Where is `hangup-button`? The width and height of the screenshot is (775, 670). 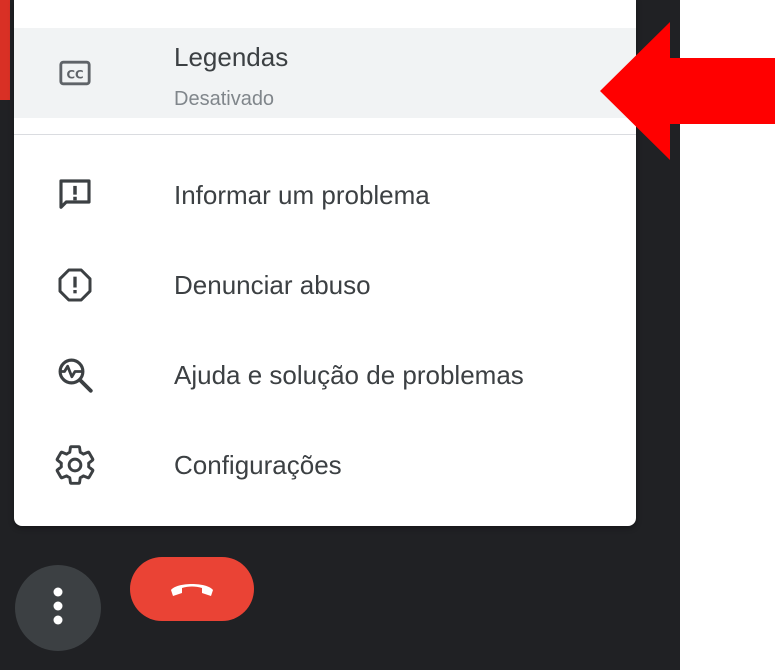 hangup-button is located at coordinates (192, 589).